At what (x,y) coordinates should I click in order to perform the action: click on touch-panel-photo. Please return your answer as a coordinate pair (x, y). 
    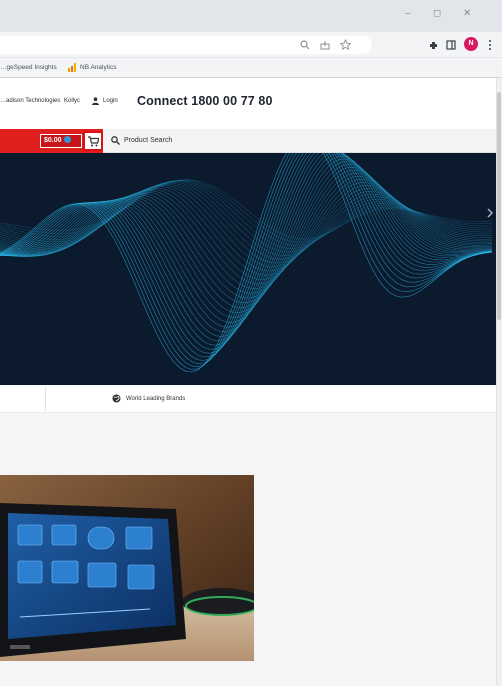
    Looking at the image, I should click on (127, 568).